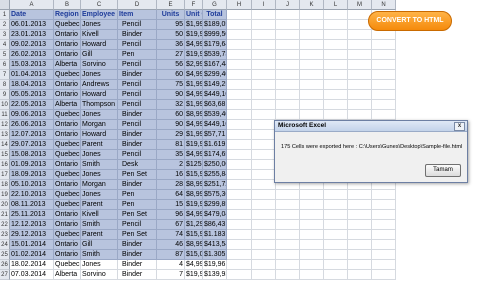 Image resolution: width=480 pixels, height=284 pixels. I want to click on cell: $179,64, so click(215, 45).